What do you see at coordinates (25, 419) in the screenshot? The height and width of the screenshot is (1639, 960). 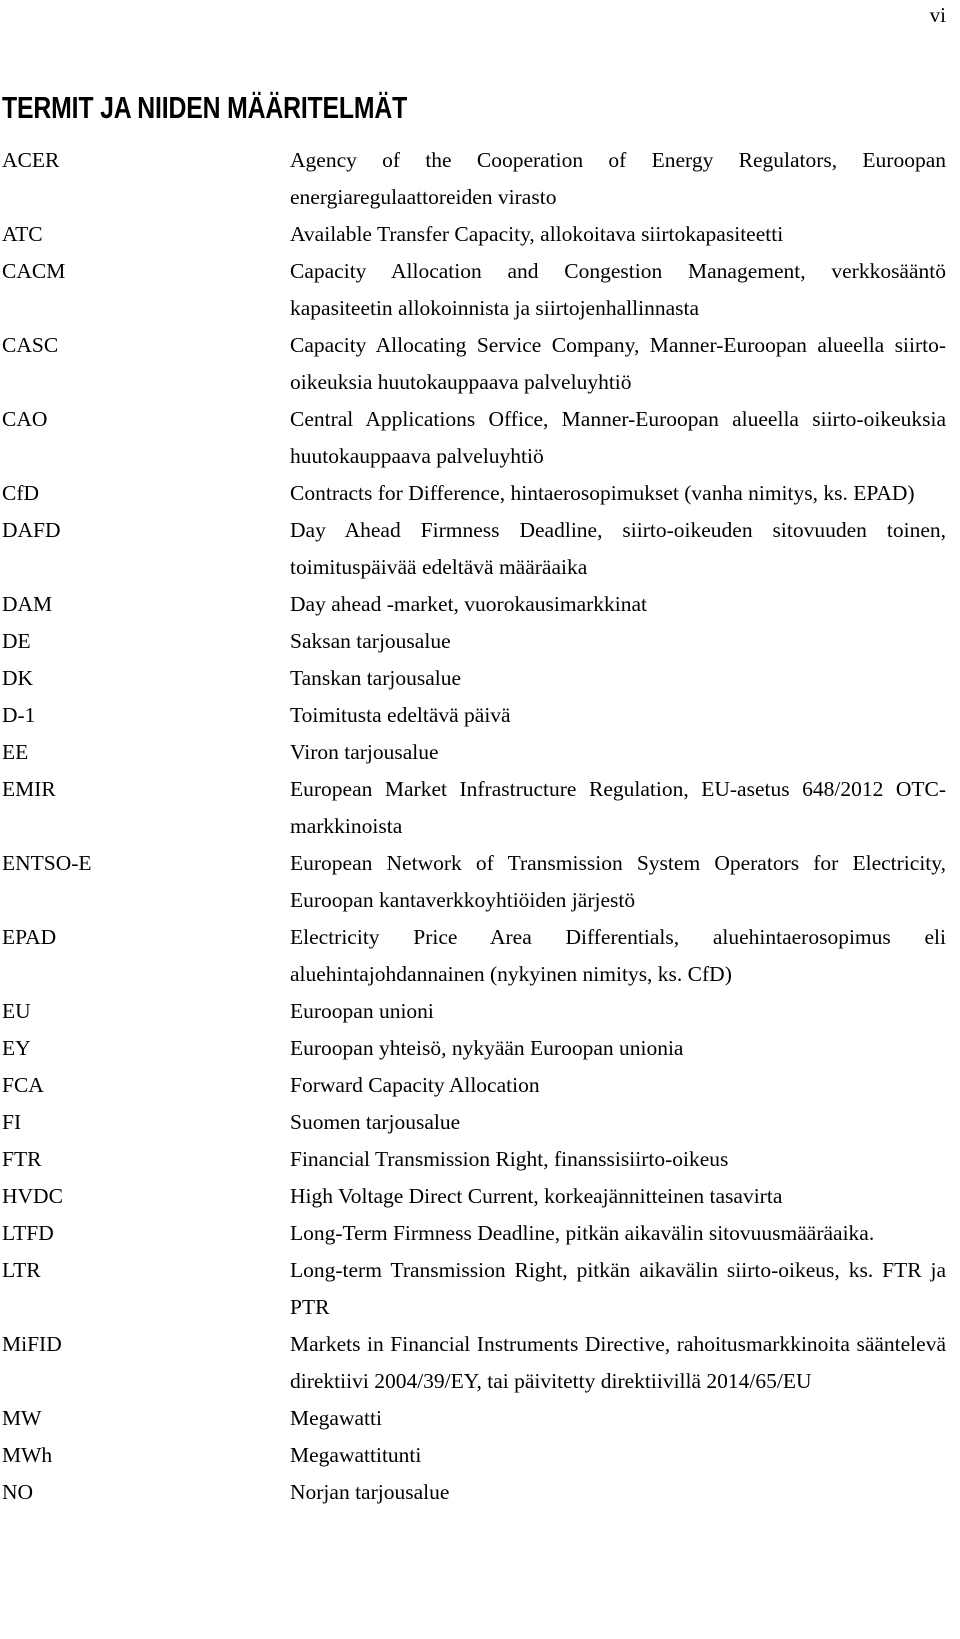 I see `glossary-term: CAO` at bounding box center [25, 419].